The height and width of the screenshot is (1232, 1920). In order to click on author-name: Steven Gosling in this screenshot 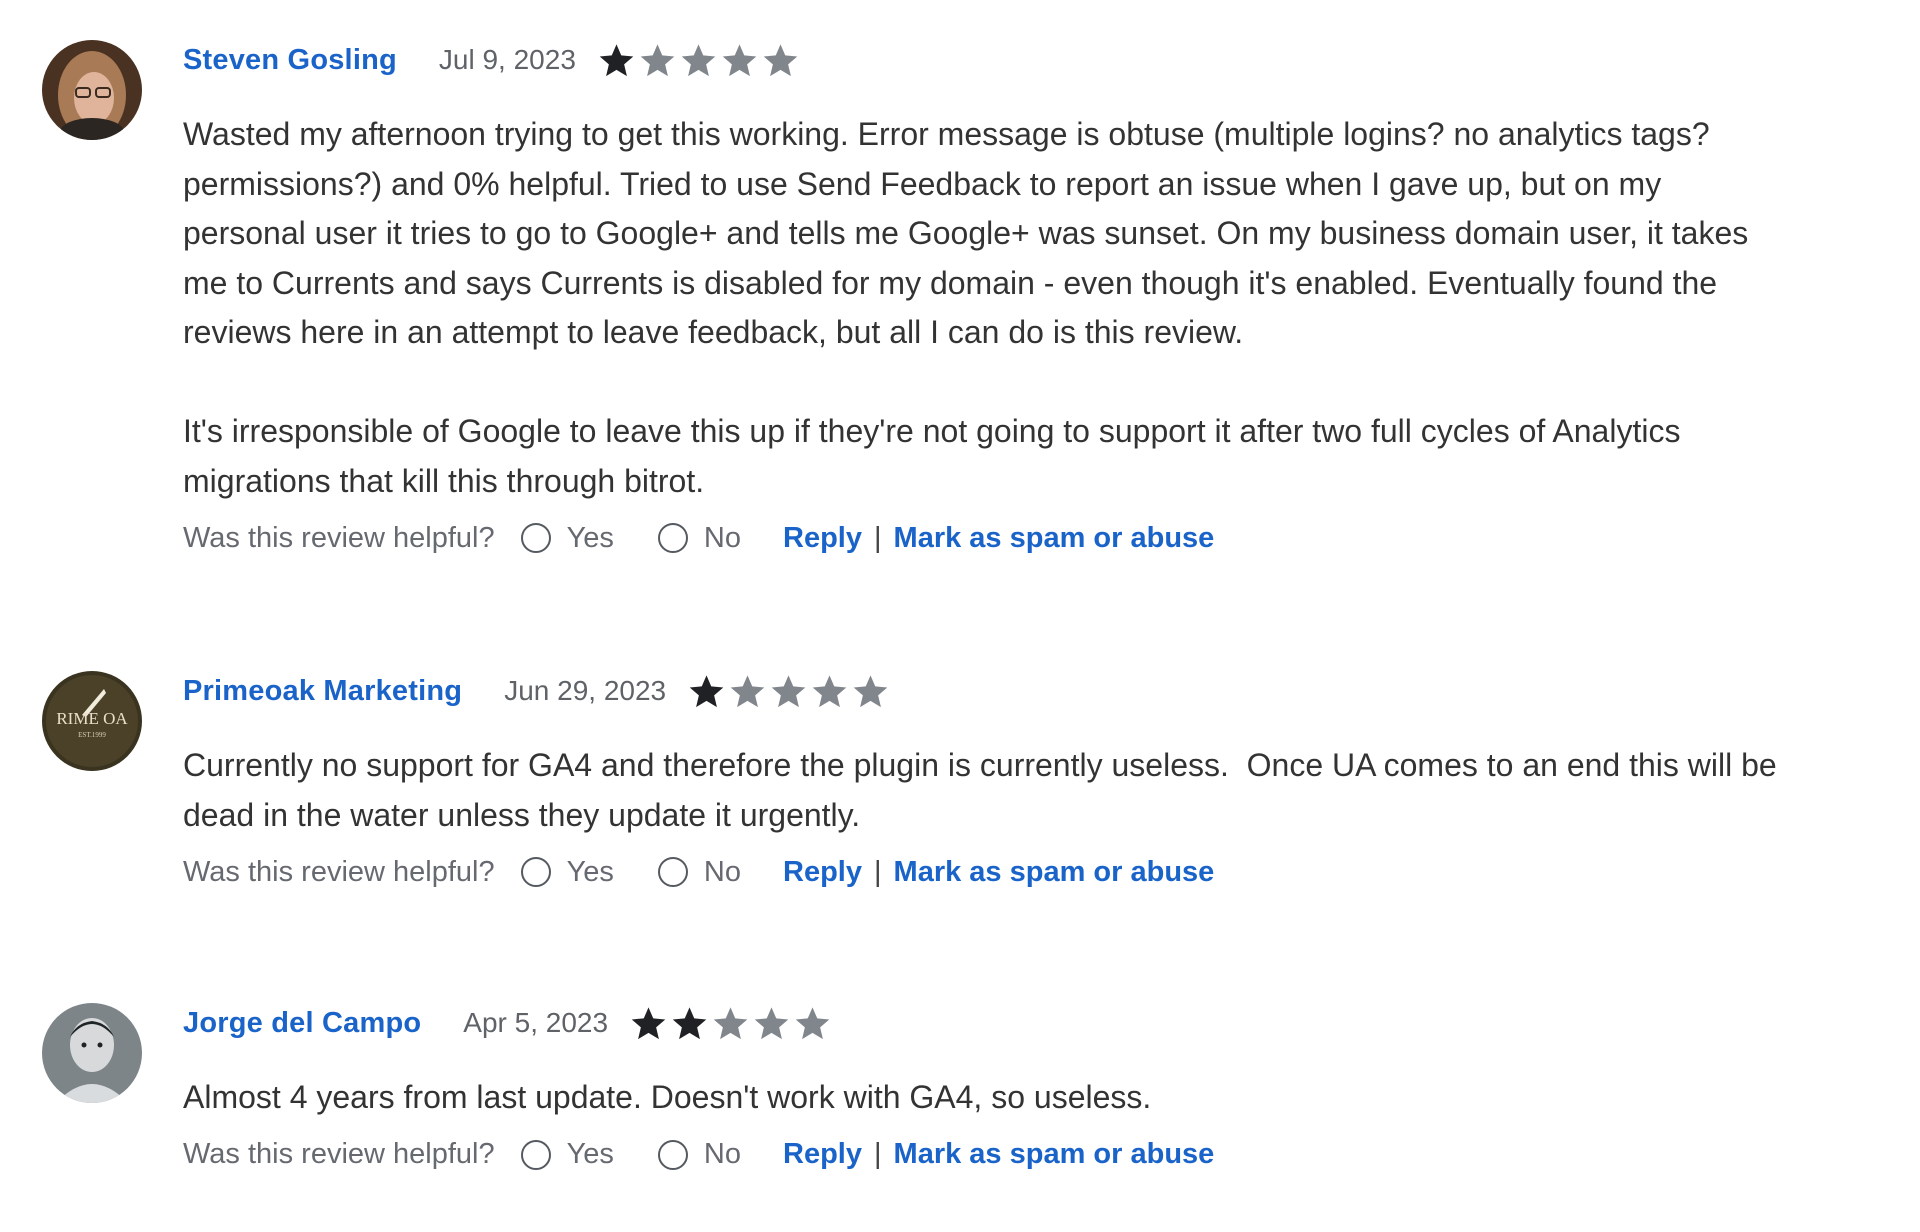, I will do `click(290, 60)`.